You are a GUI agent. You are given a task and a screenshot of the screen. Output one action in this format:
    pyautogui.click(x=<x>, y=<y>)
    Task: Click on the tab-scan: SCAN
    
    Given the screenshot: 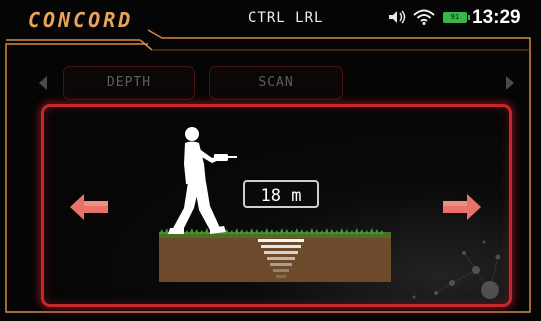 What is the action you would take?
    pyautogui.click(x=276, y=83)
    